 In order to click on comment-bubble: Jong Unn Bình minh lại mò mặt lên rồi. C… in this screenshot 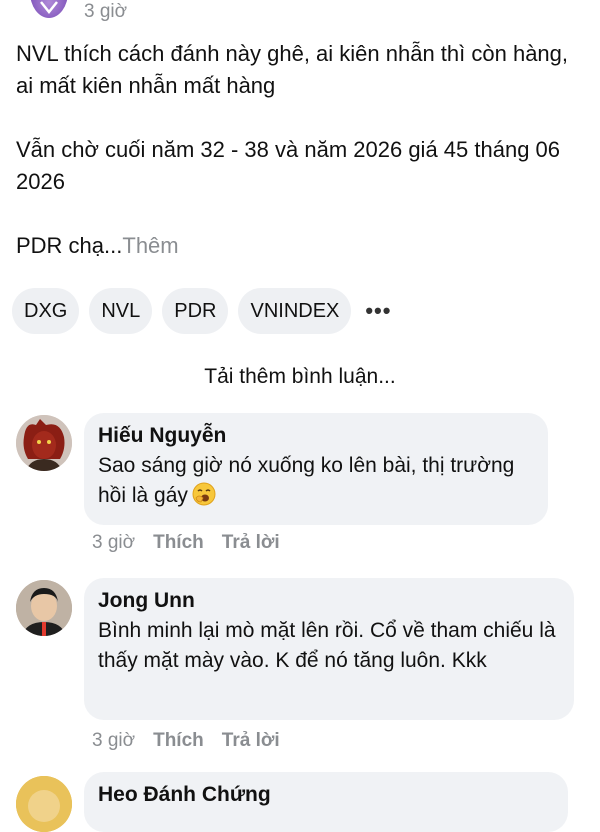, I will do `click(329, 649)`.